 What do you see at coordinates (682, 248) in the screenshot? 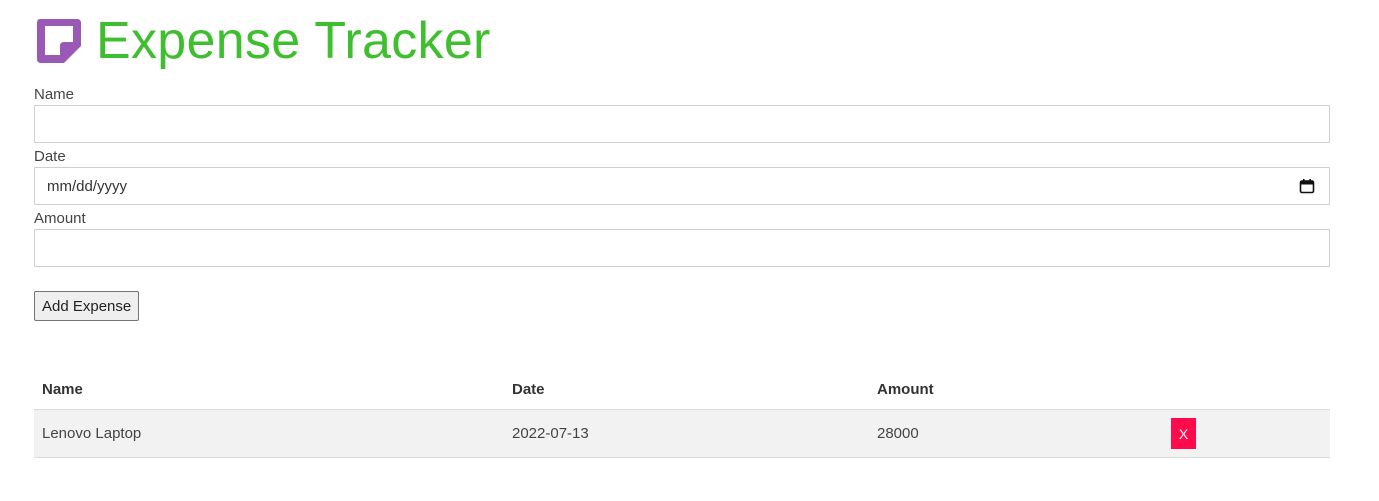
I see `amount-input` at bounding box center [682, 248].